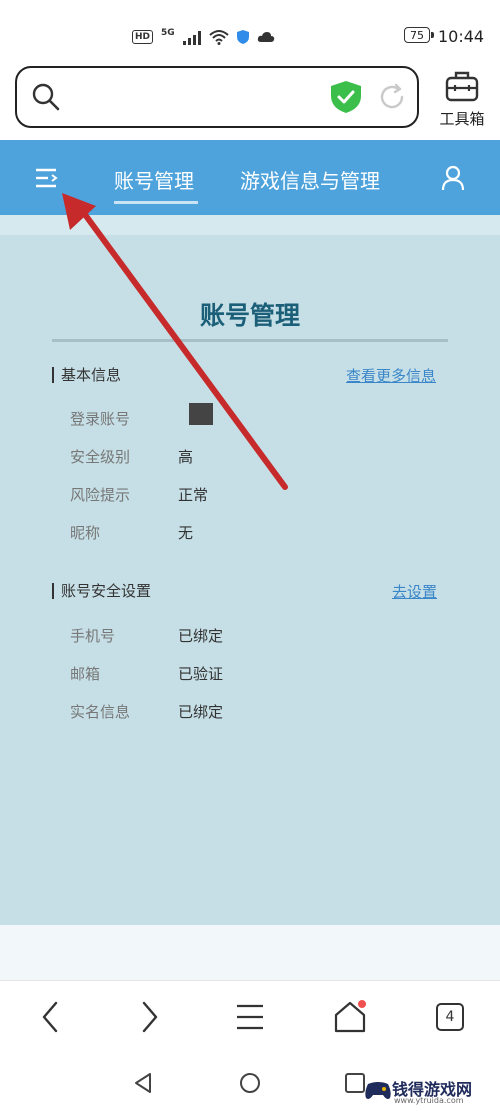 The image size is (500, 1111). Describe the element at coordinates (100, 495) in the screenshot. I see `row-label-risk-tip: 风险提示` at that location.